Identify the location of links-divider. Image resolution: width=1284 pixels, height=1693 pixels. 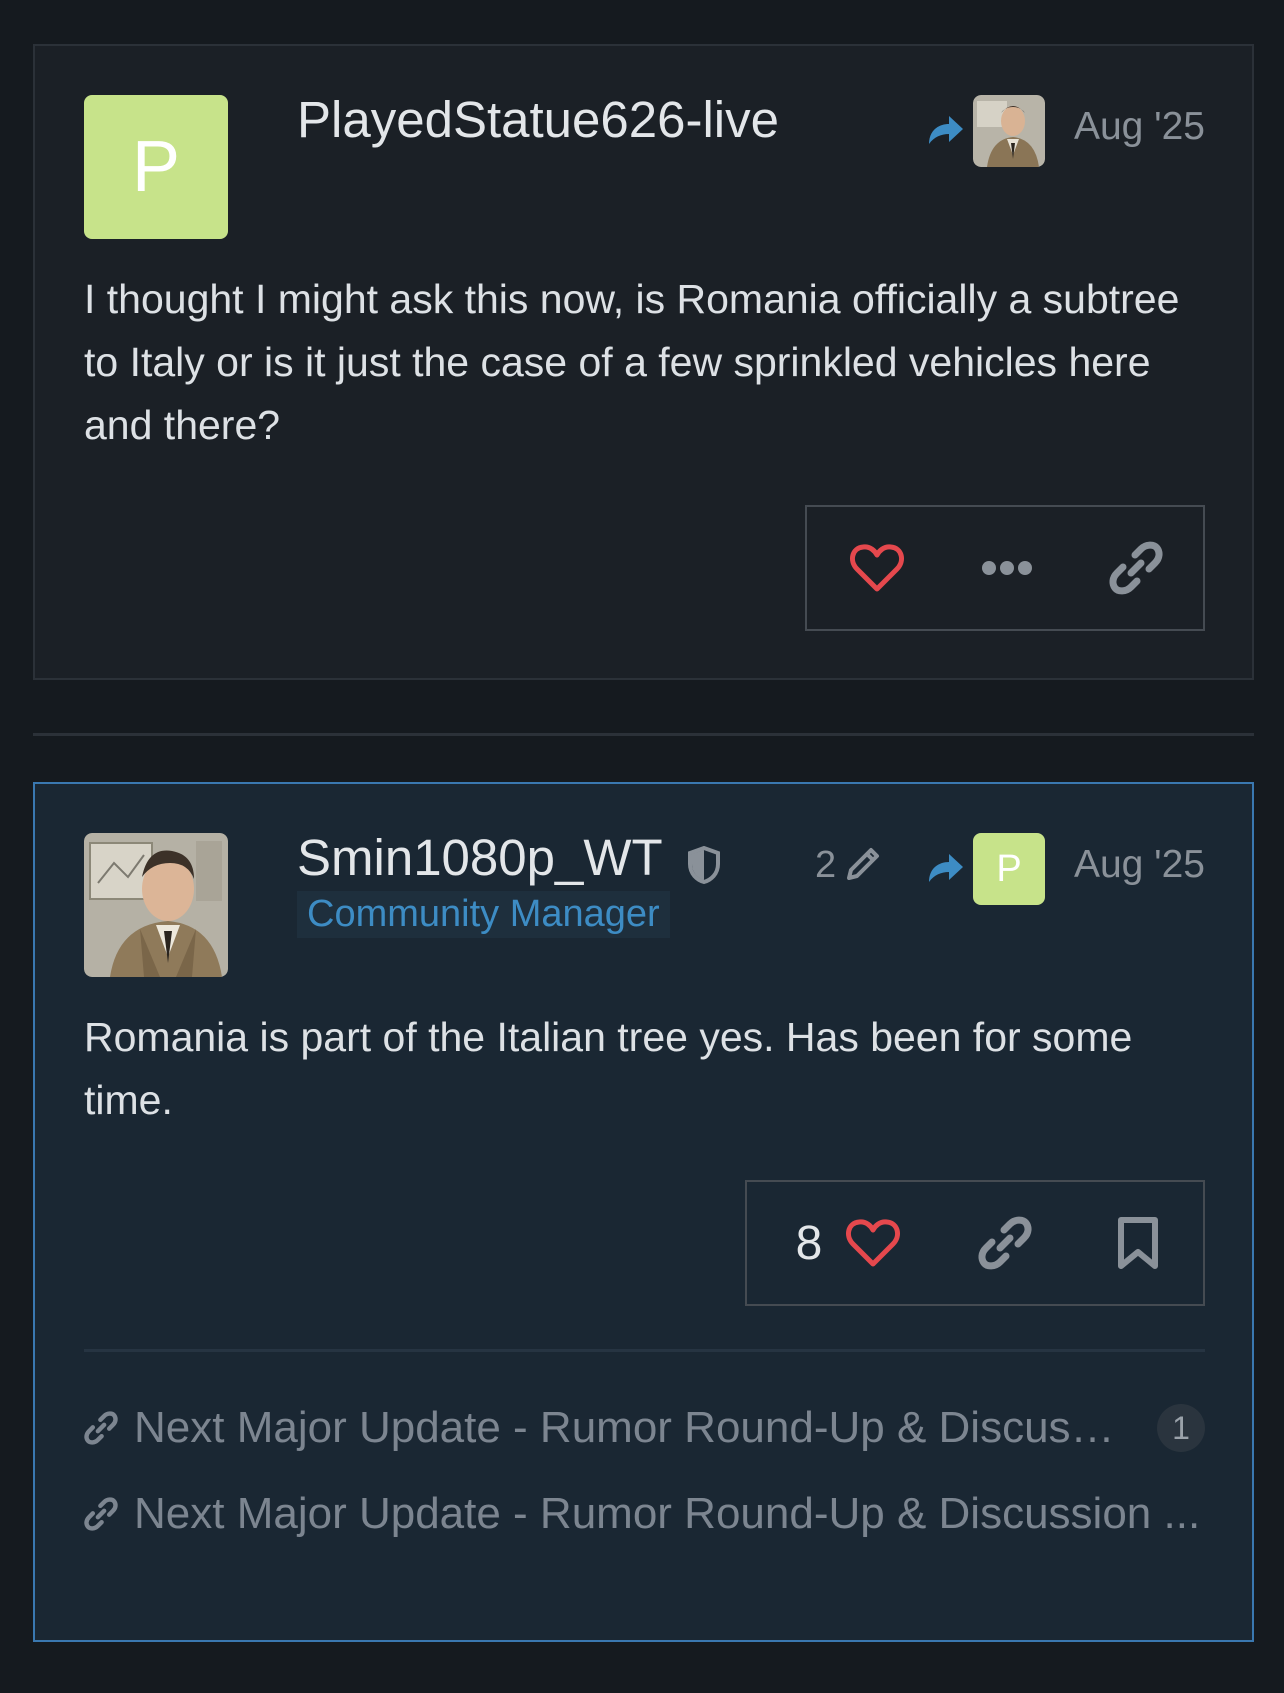
(644, 1350).